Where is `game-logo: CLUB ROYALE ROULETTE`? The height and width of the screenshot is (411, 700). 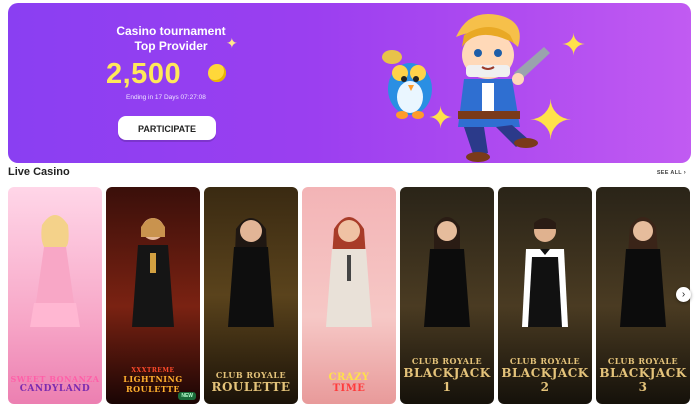
game-logo: CLUB ROYALE ROULETTE is located at coordinates (251, 382).